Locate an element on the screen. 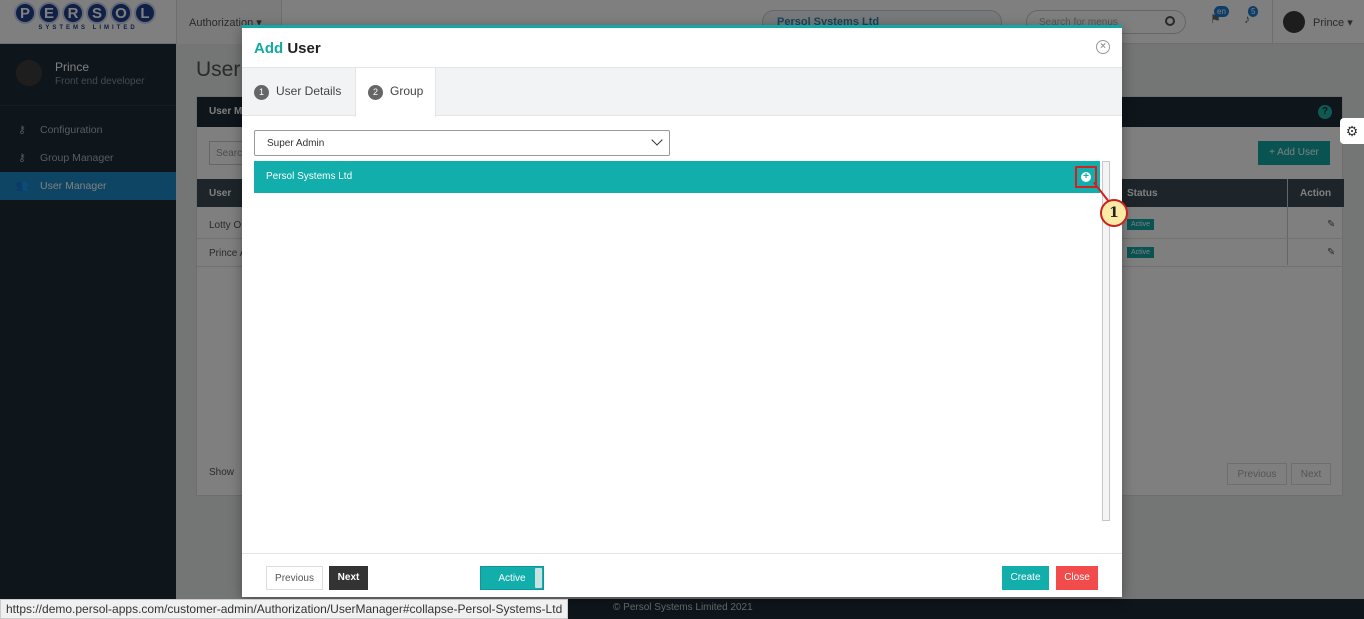 Image resolution: width=1364 pixels, height=619 pixels. modal-footer: Previous Next Active Create Close is located at coordinates (682, 576).